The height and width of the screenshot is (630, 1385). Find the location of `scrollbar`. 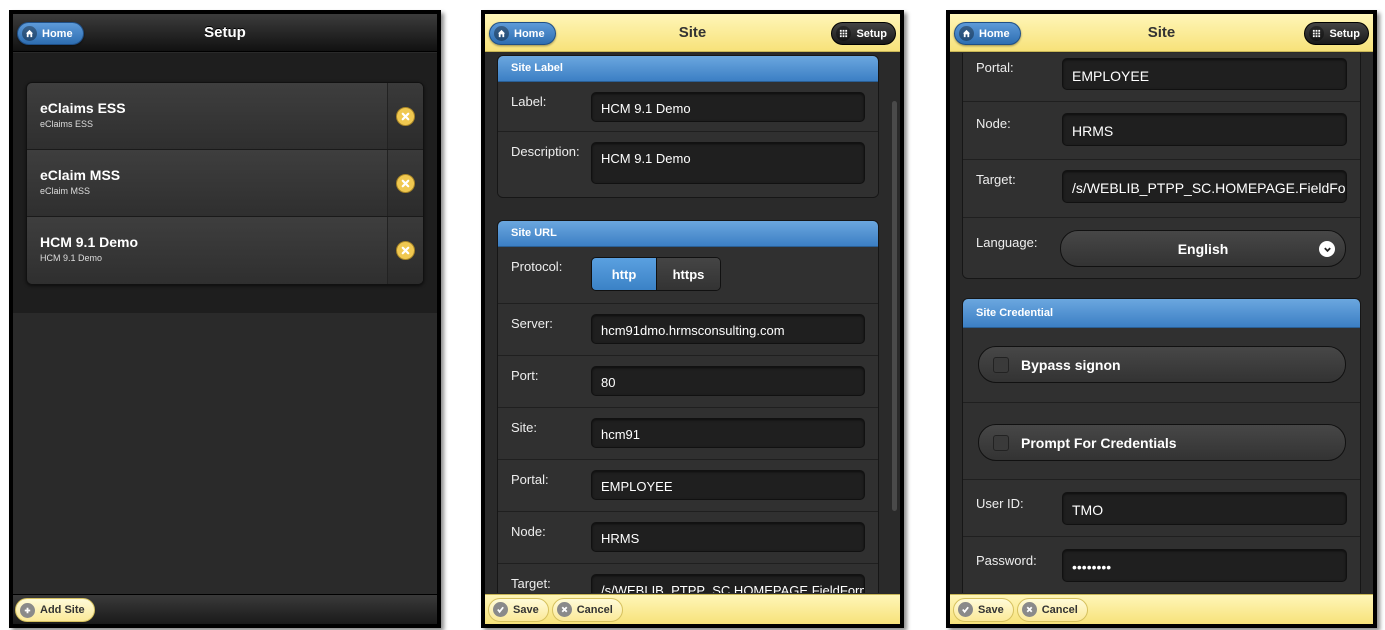

scrollbar is located at coordinates (894, 306).